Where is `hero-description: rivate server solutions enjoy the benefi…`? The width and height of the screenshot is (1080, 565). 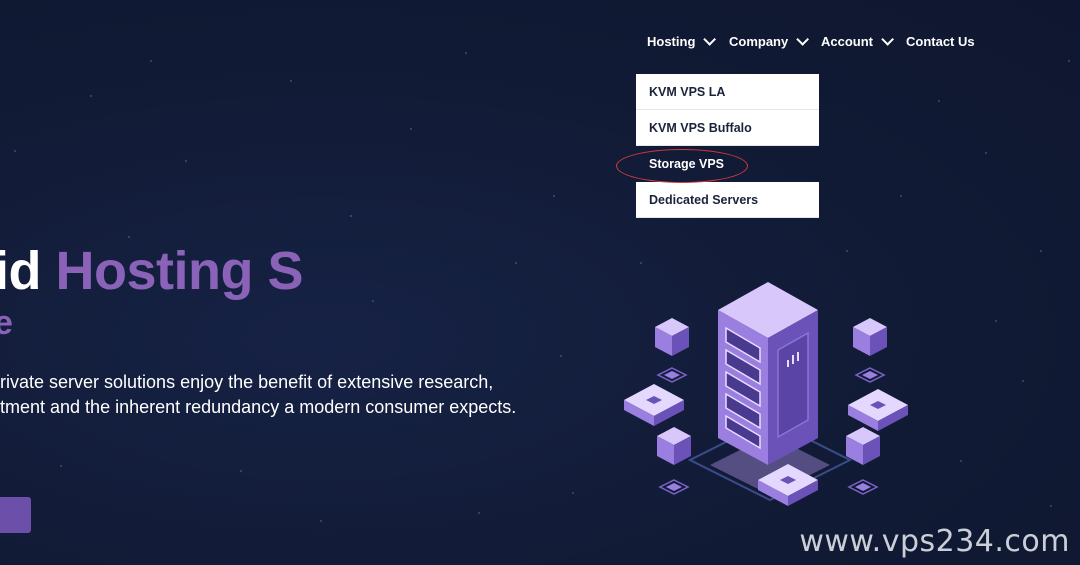
hero-description: rivate server solutions enjoy the benefi… is located at coordinates (258, 395).